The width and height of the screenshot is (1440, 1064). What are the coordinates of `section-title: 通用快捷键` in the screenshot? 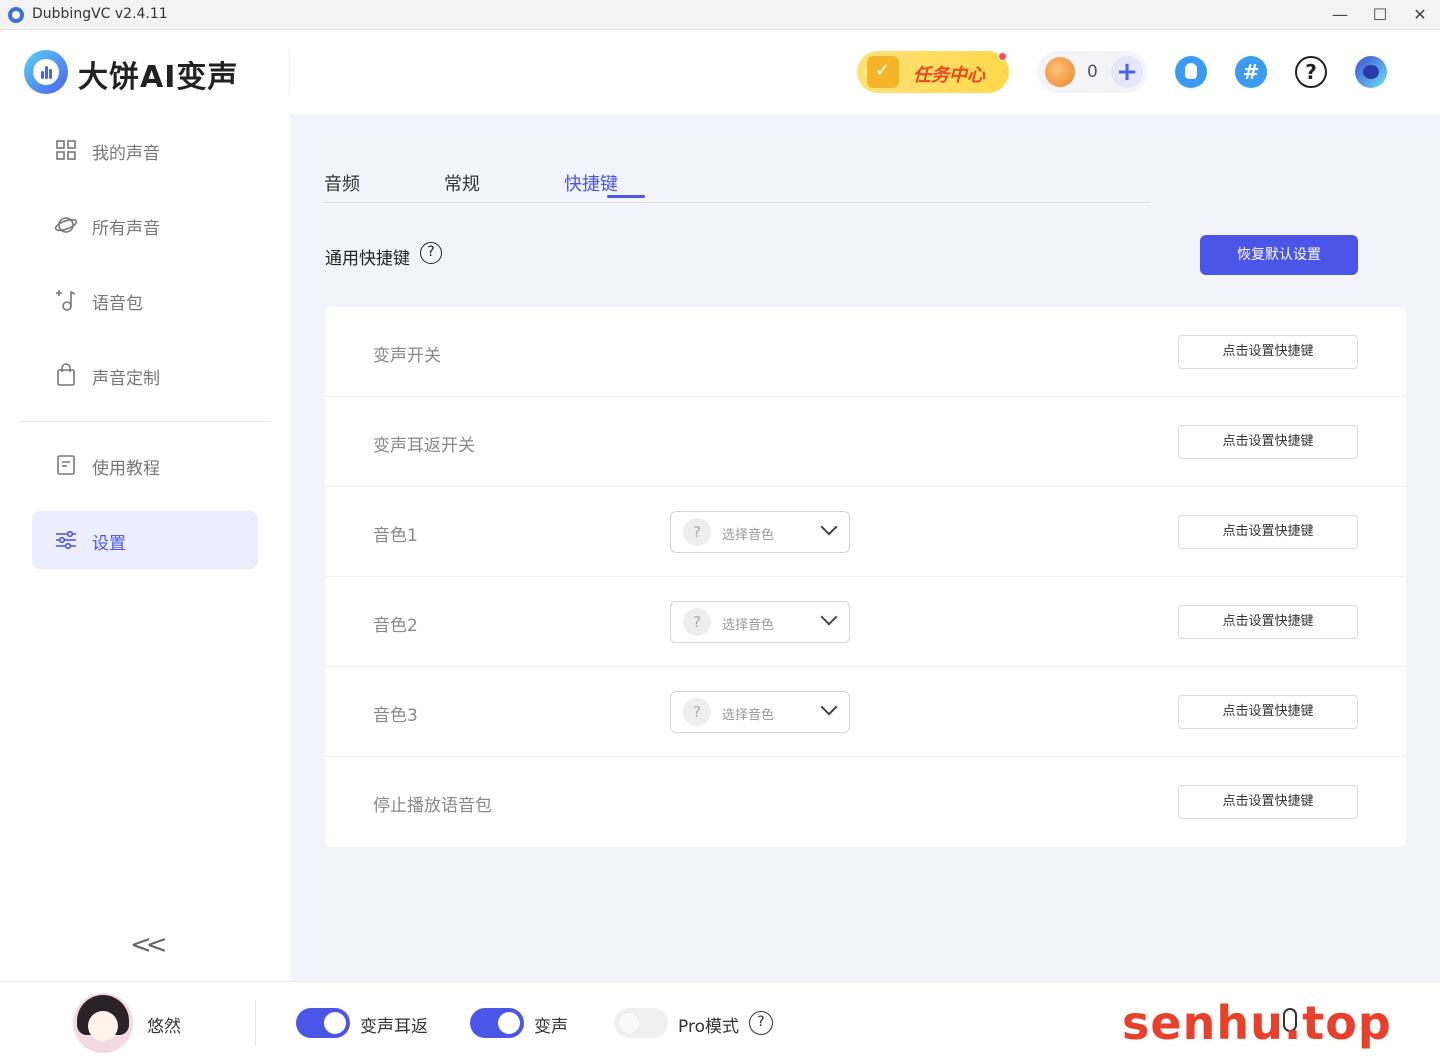 It's located at (367, 259).